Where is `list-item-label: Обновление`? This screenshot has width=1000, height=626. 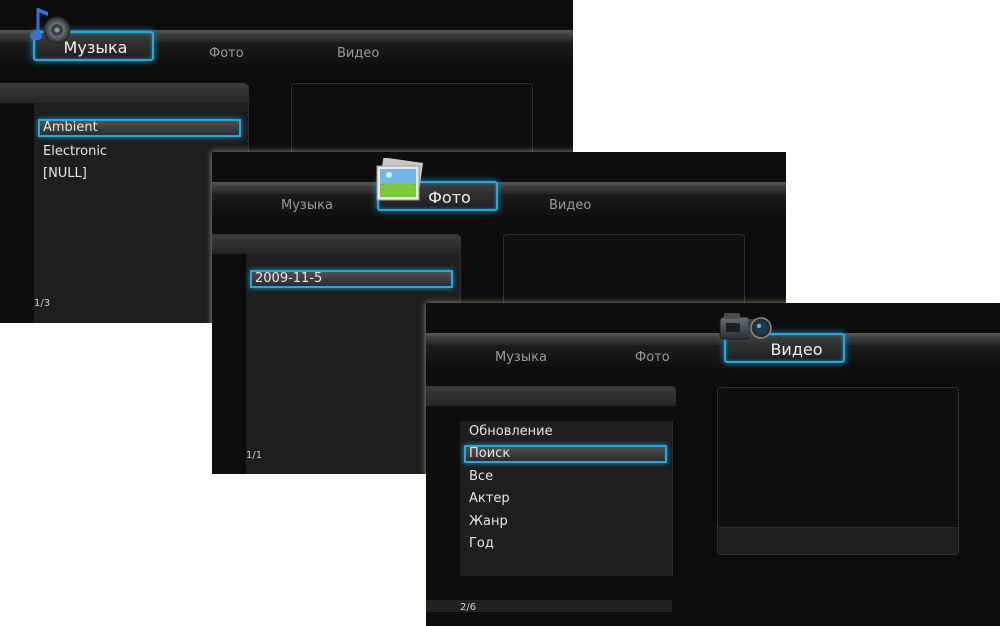 list-item-label: Обновление is located at coordinates (511, 431).